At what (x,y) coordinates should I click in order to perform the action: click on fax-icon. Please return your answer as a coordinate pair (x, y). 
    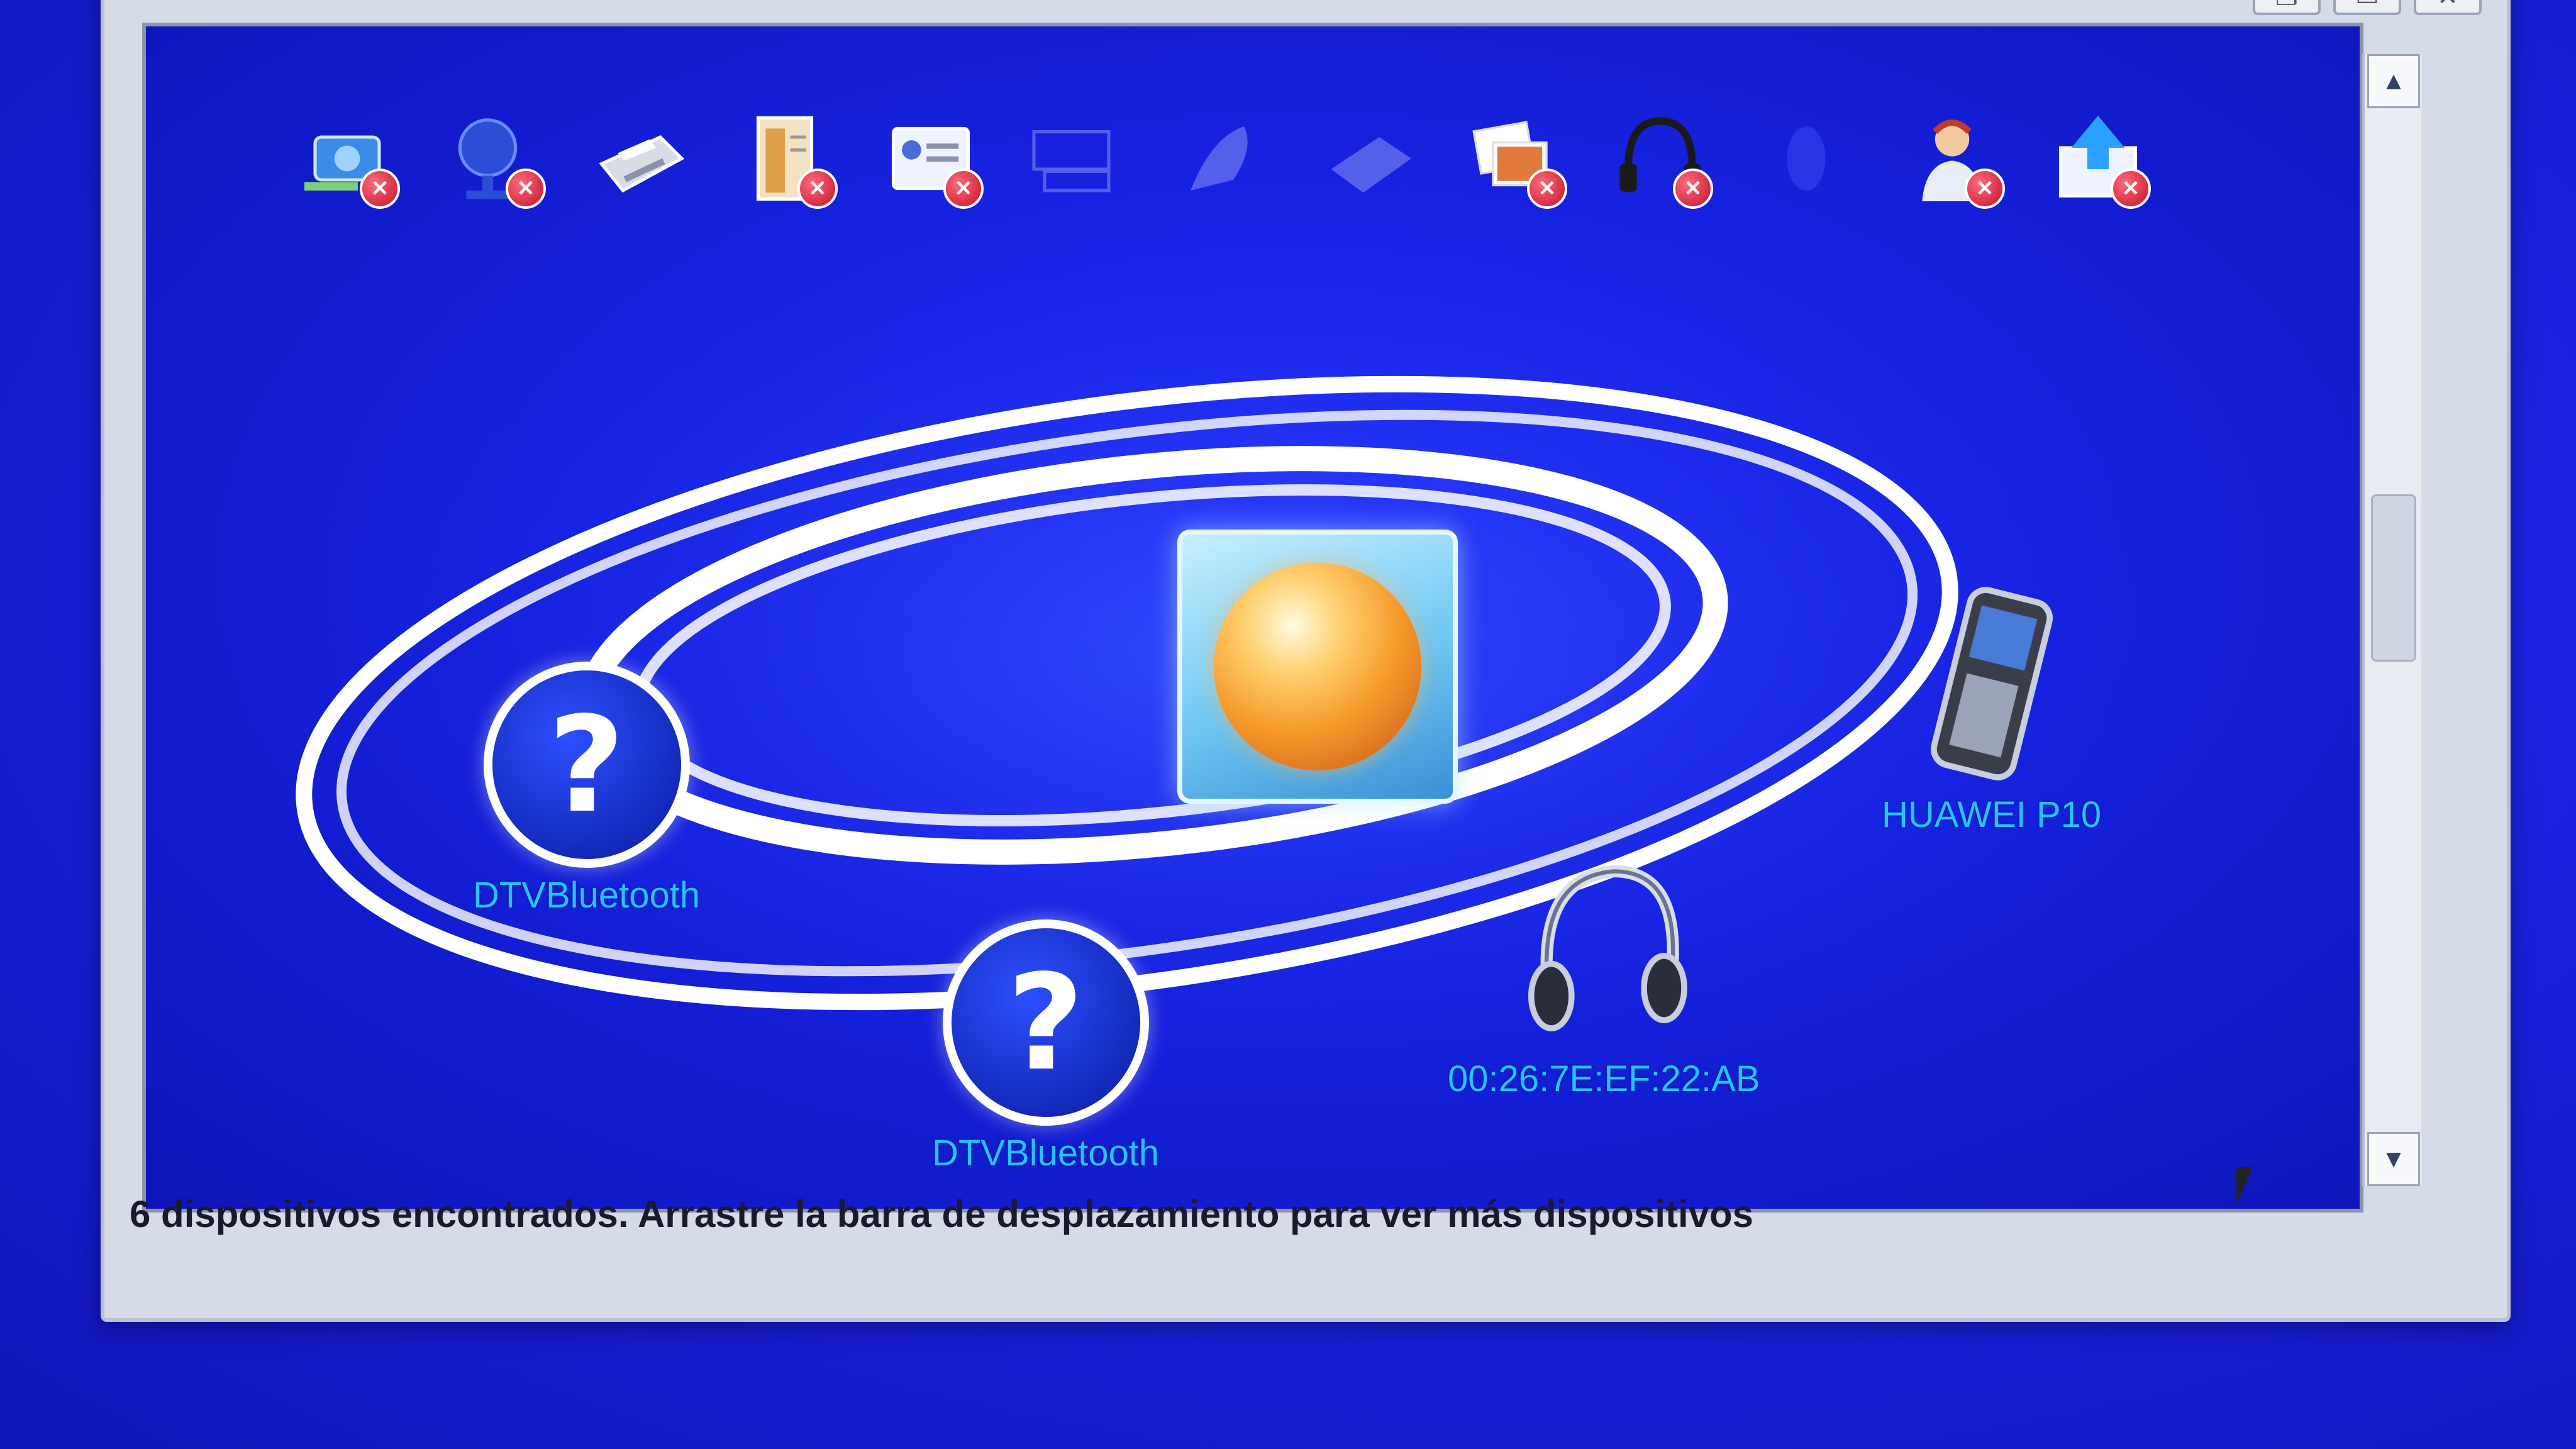
    Looking at the image, I should click on (1371, 165).